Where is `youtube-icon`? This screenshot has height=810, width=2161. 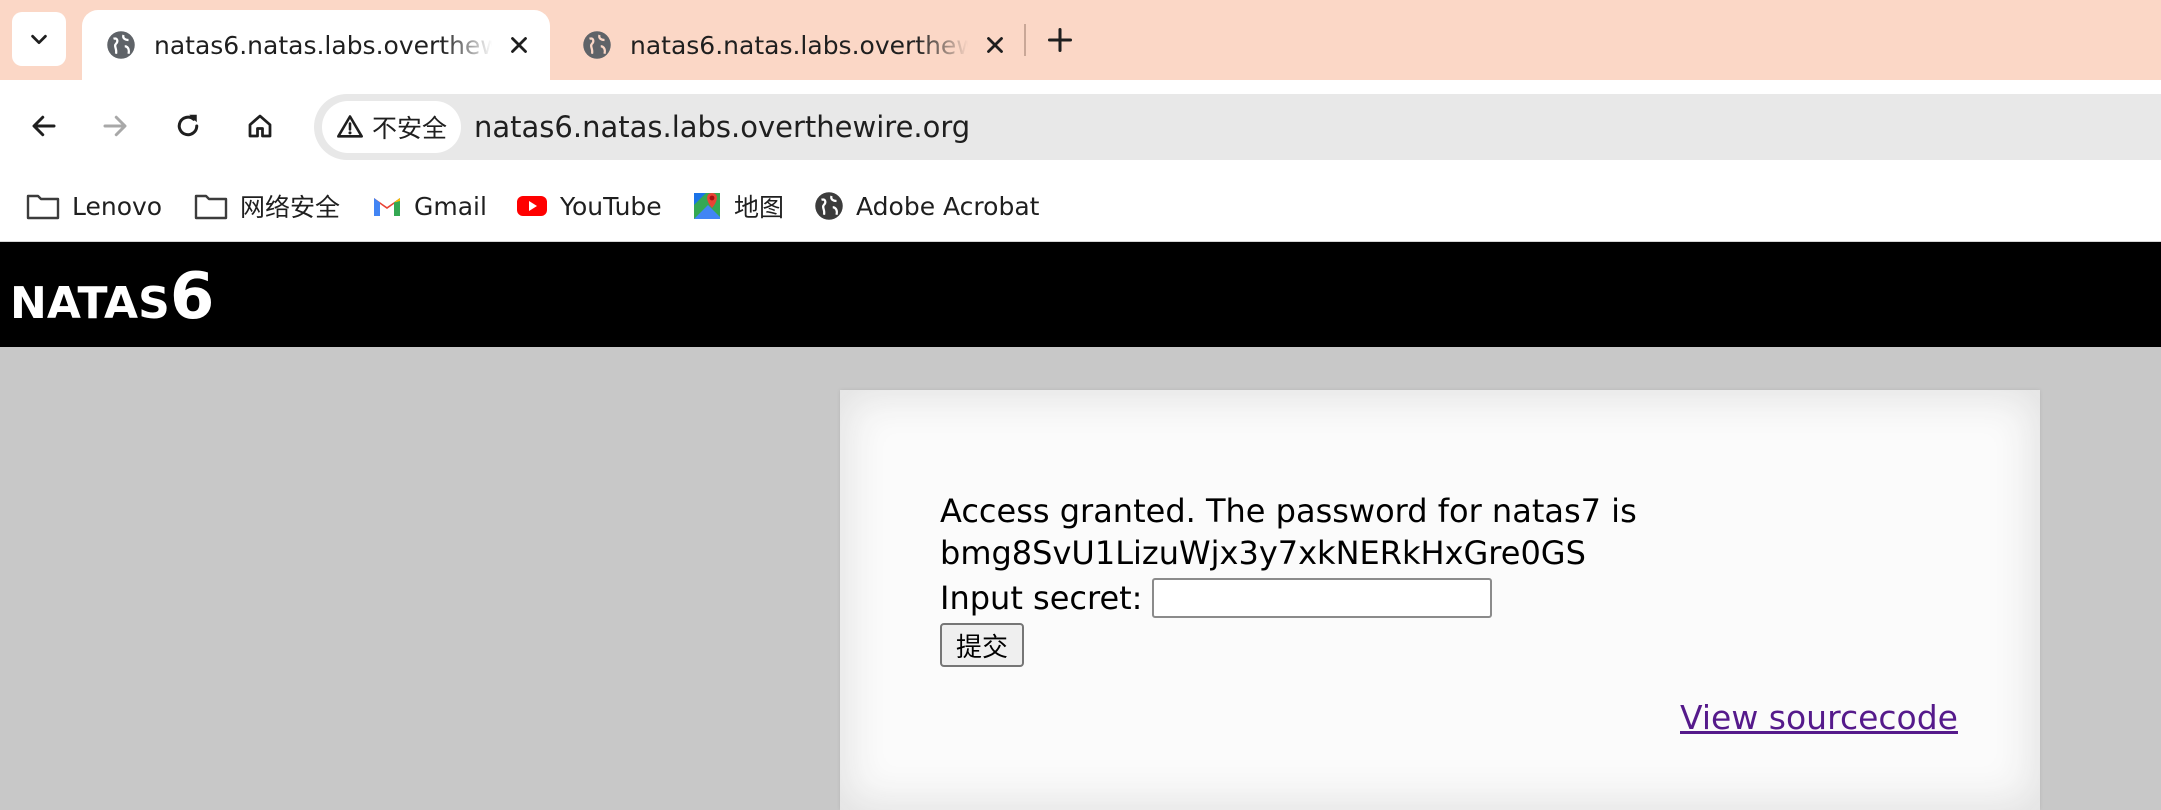 youtube-icon is located at coordinates (532, 206).